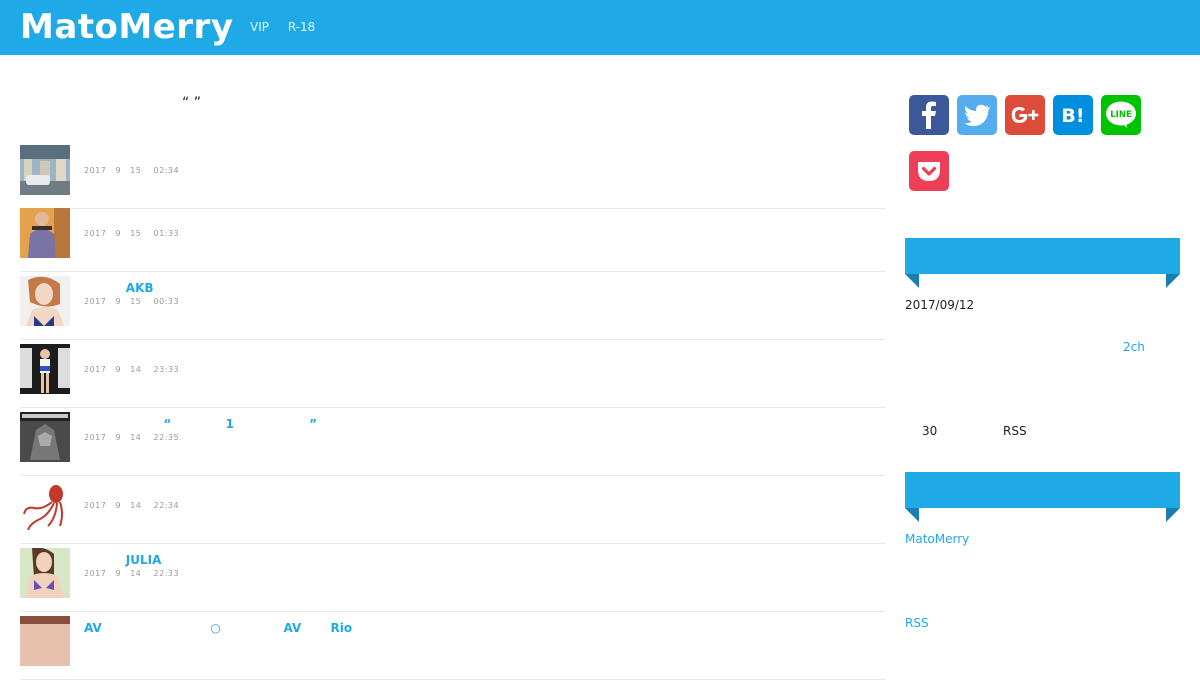  What do you see at coordinates (940, 305) in the screenshot?
I see `widget-date: 2017/09/12` at bounding box center [940, 305].